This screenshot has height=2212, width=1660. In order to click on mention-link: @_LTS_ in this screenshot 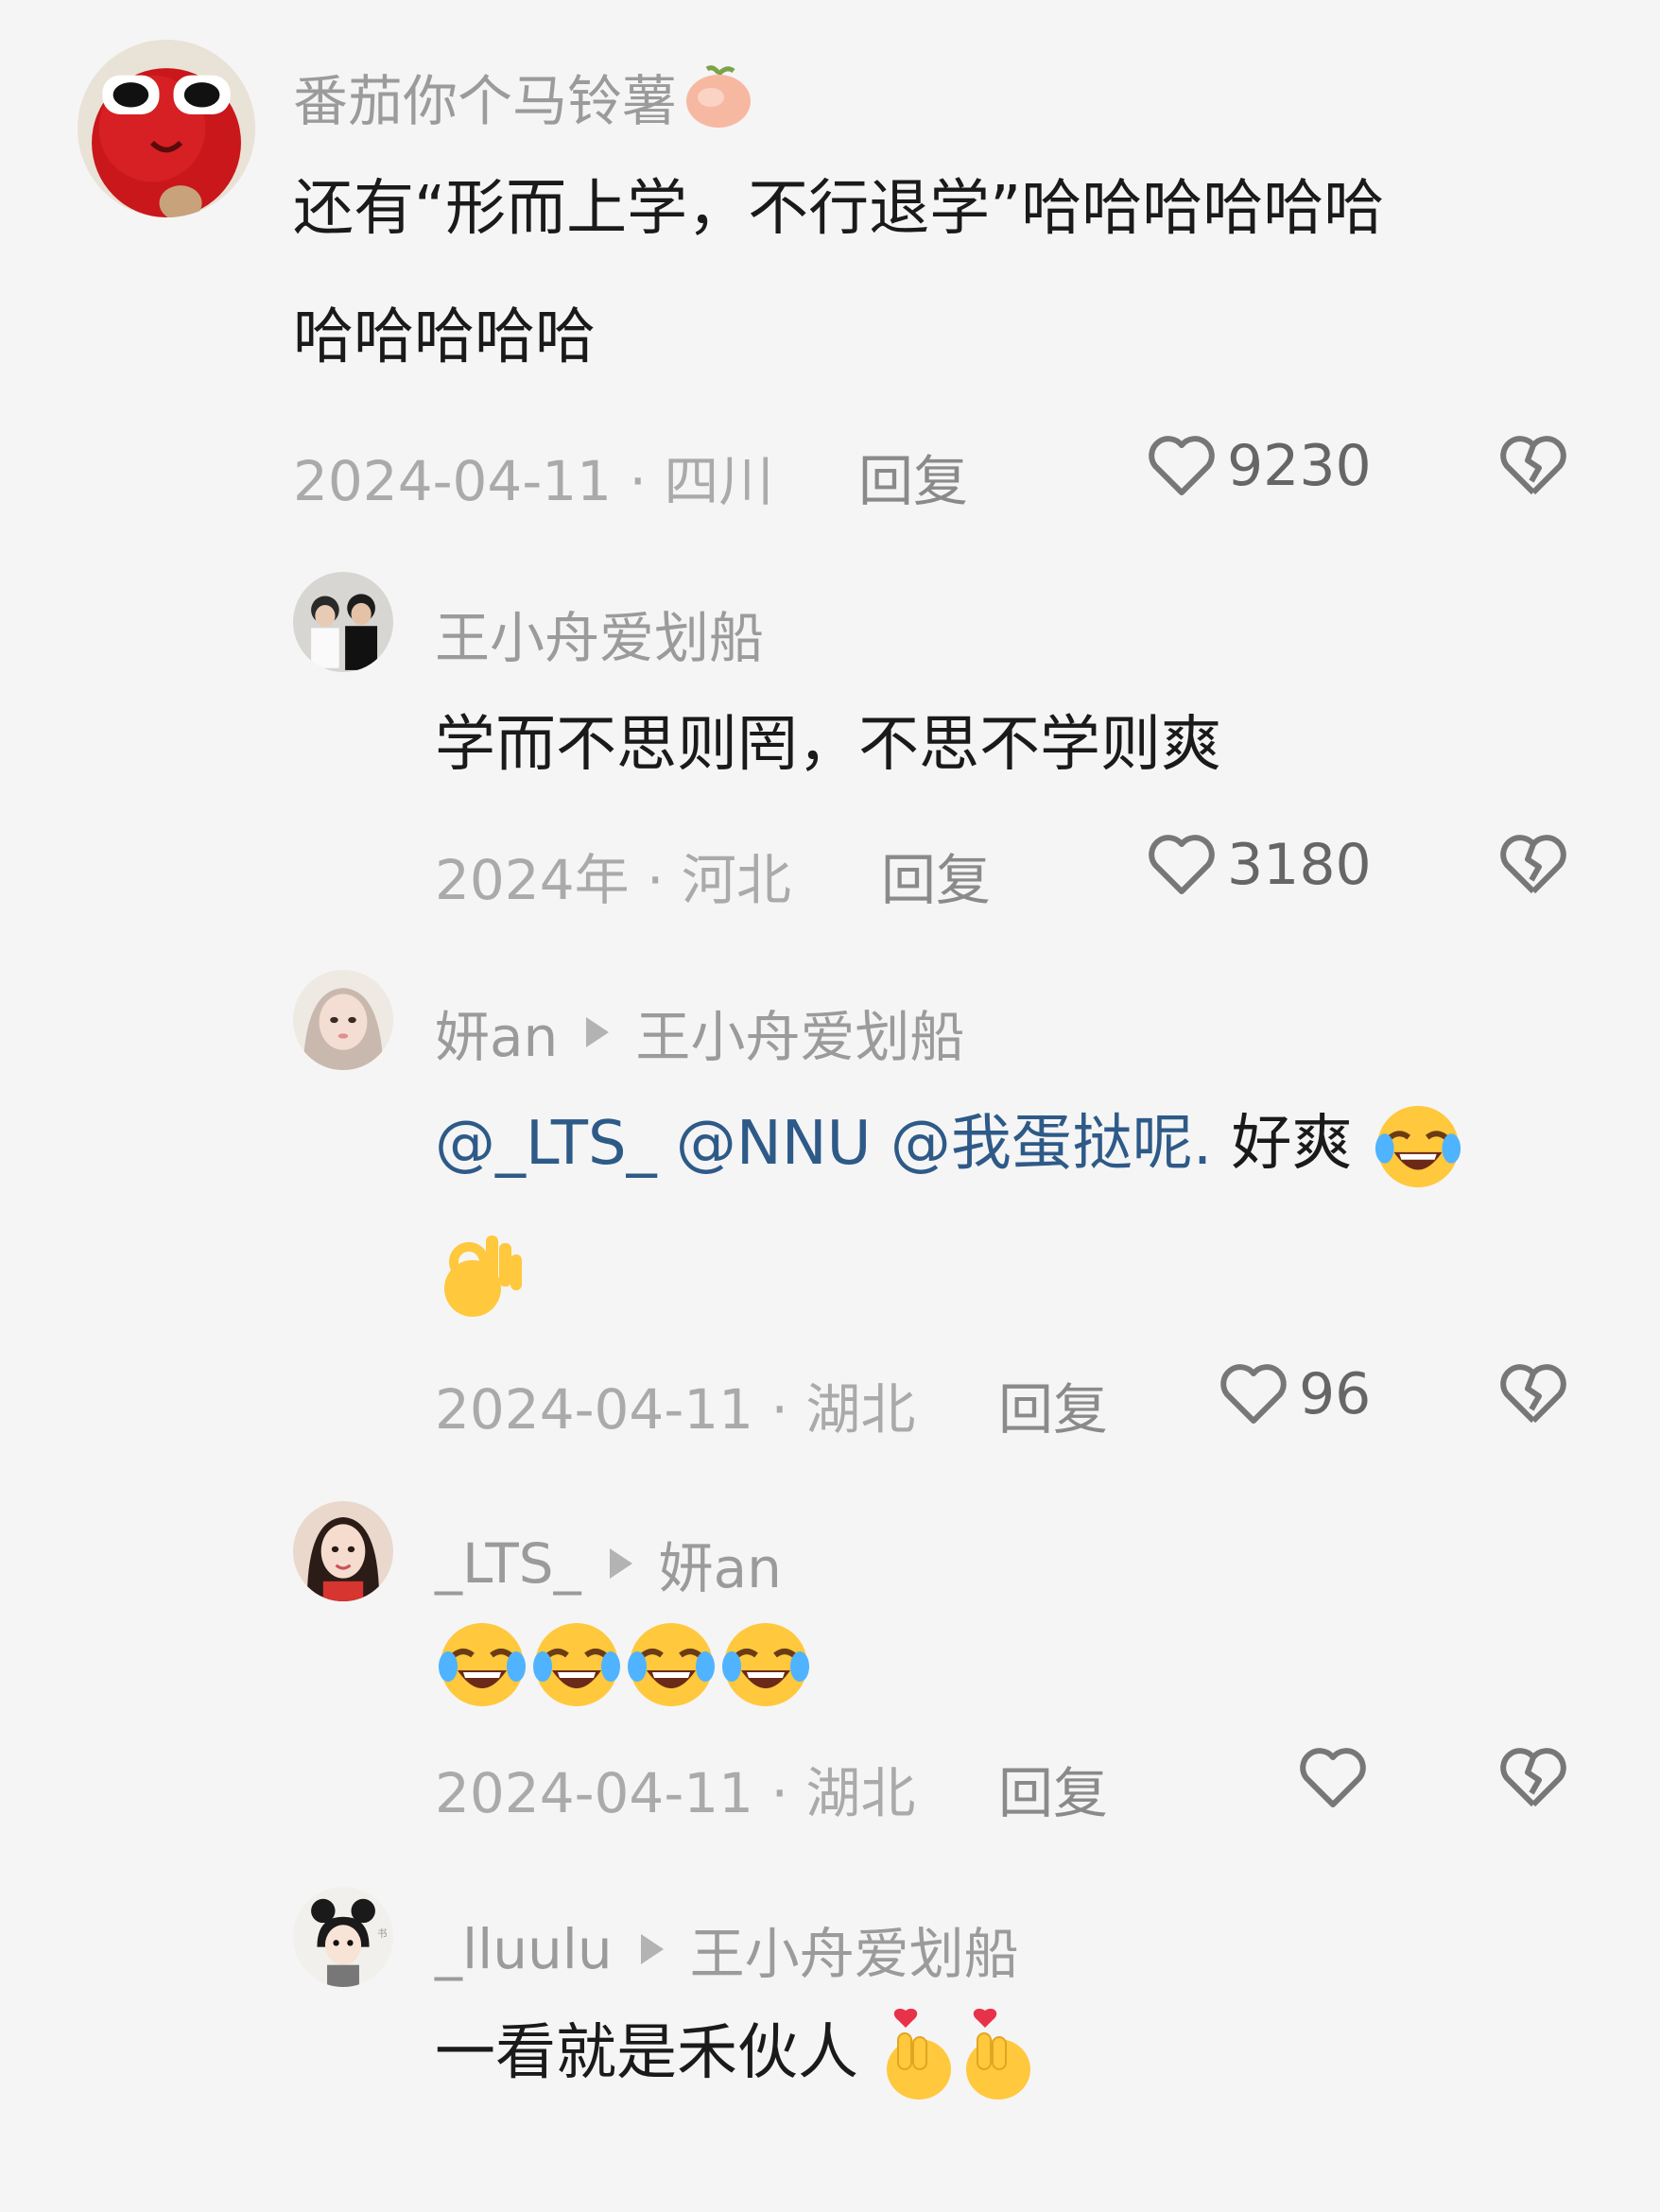, I will do `click(546, 1144)`.